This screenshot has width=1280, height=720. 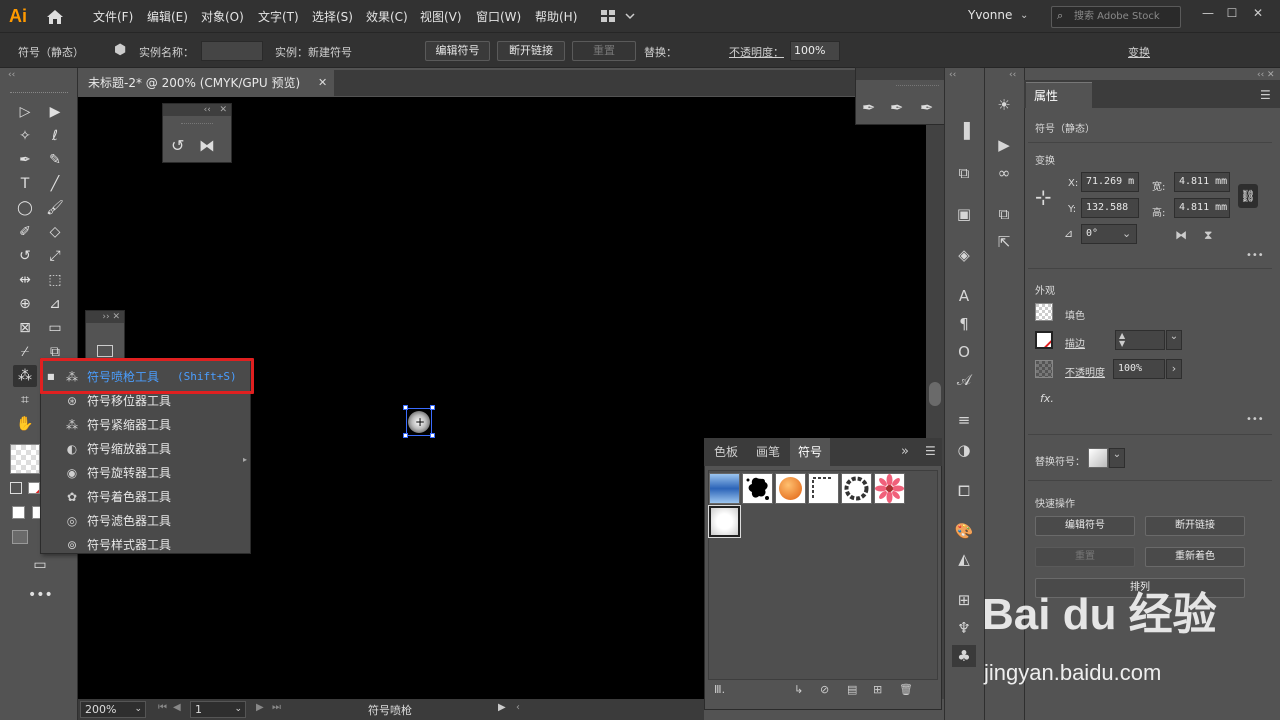 I want to click on collapse-props-icon: ‹‹ ✕, so click(x=1266, y=75).